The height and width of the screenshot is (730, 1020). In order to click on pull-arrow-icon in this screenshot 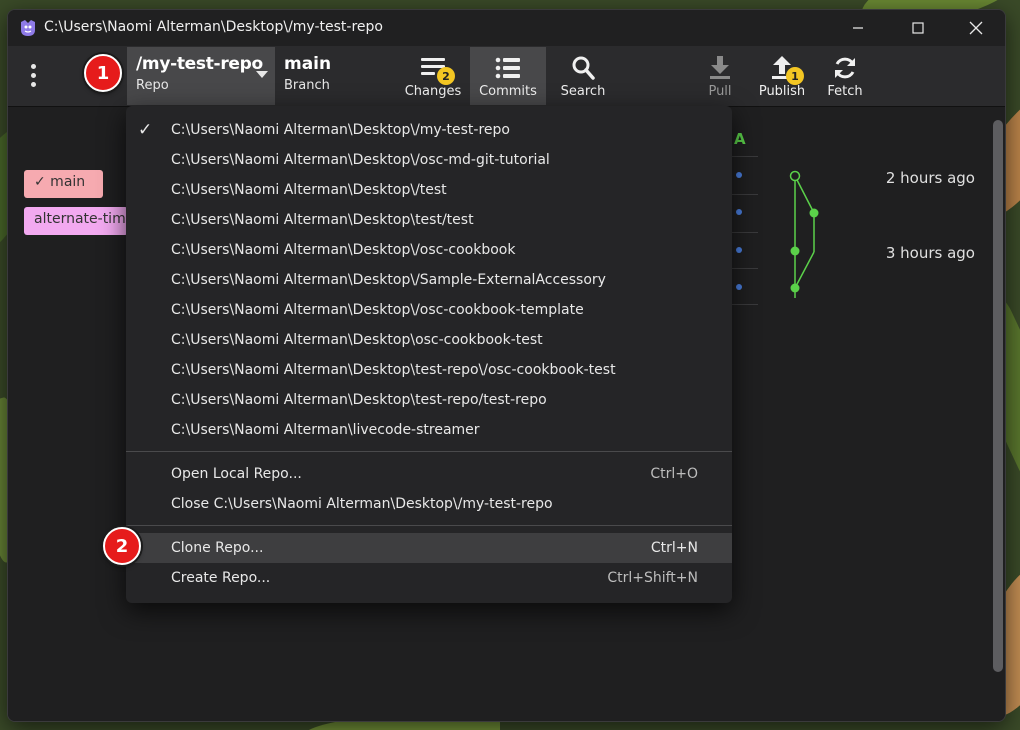, I will do `click(720, 67)`.